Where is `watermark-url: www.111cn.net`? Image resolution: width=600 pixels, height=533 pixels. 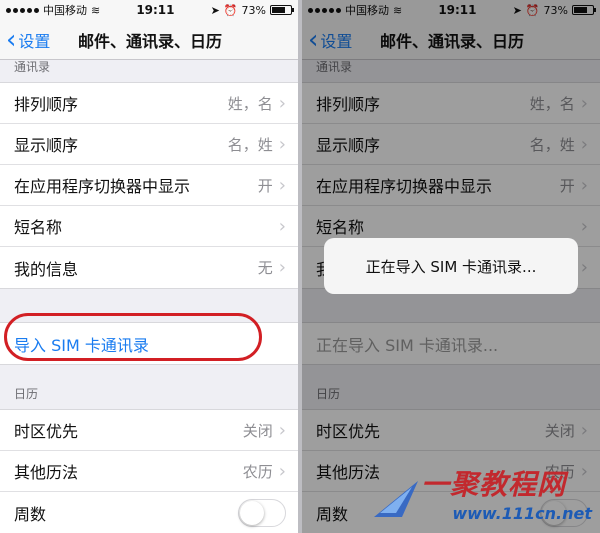 watermark-url: www.111cn.net is located at coordinates (522, 513).